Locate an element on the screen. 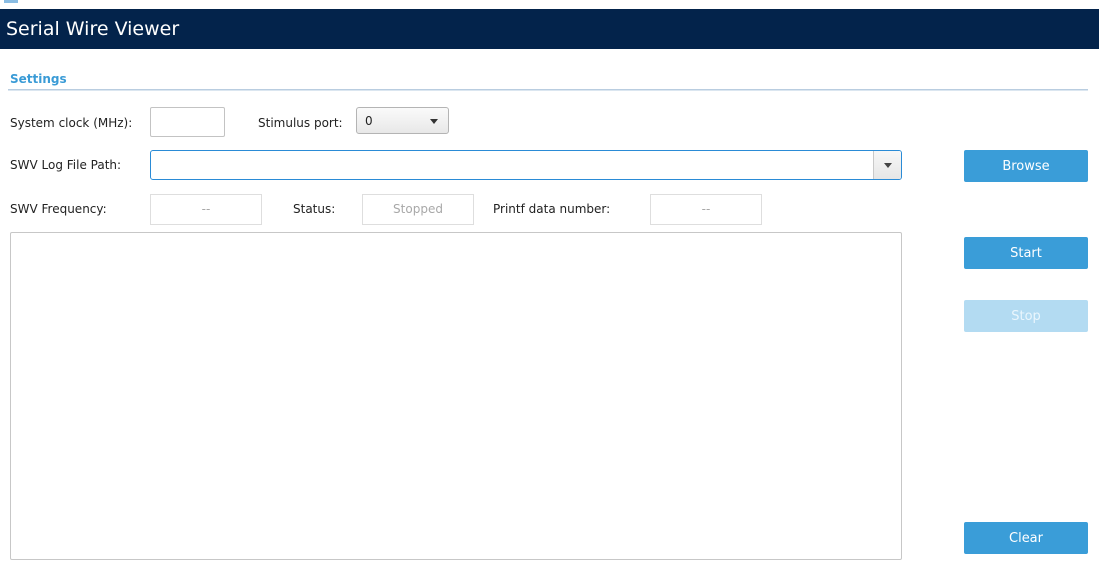 This screenshot has width=1099, height=574. settings-divider is located at coordinates (548, 90).